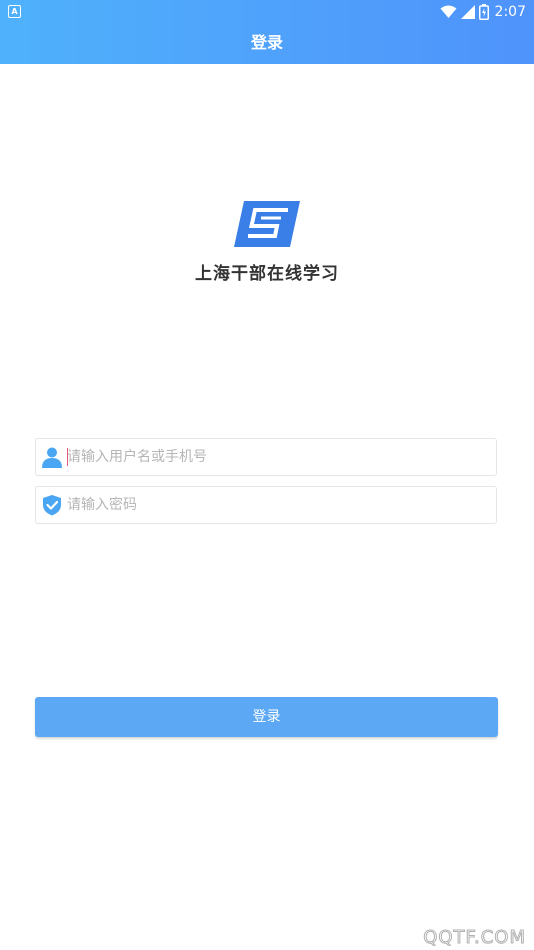  What do you see at coordinates (267, 12) in the screenshot?
I see `status-bar: A 2:07` at bounding box center [267, 12].